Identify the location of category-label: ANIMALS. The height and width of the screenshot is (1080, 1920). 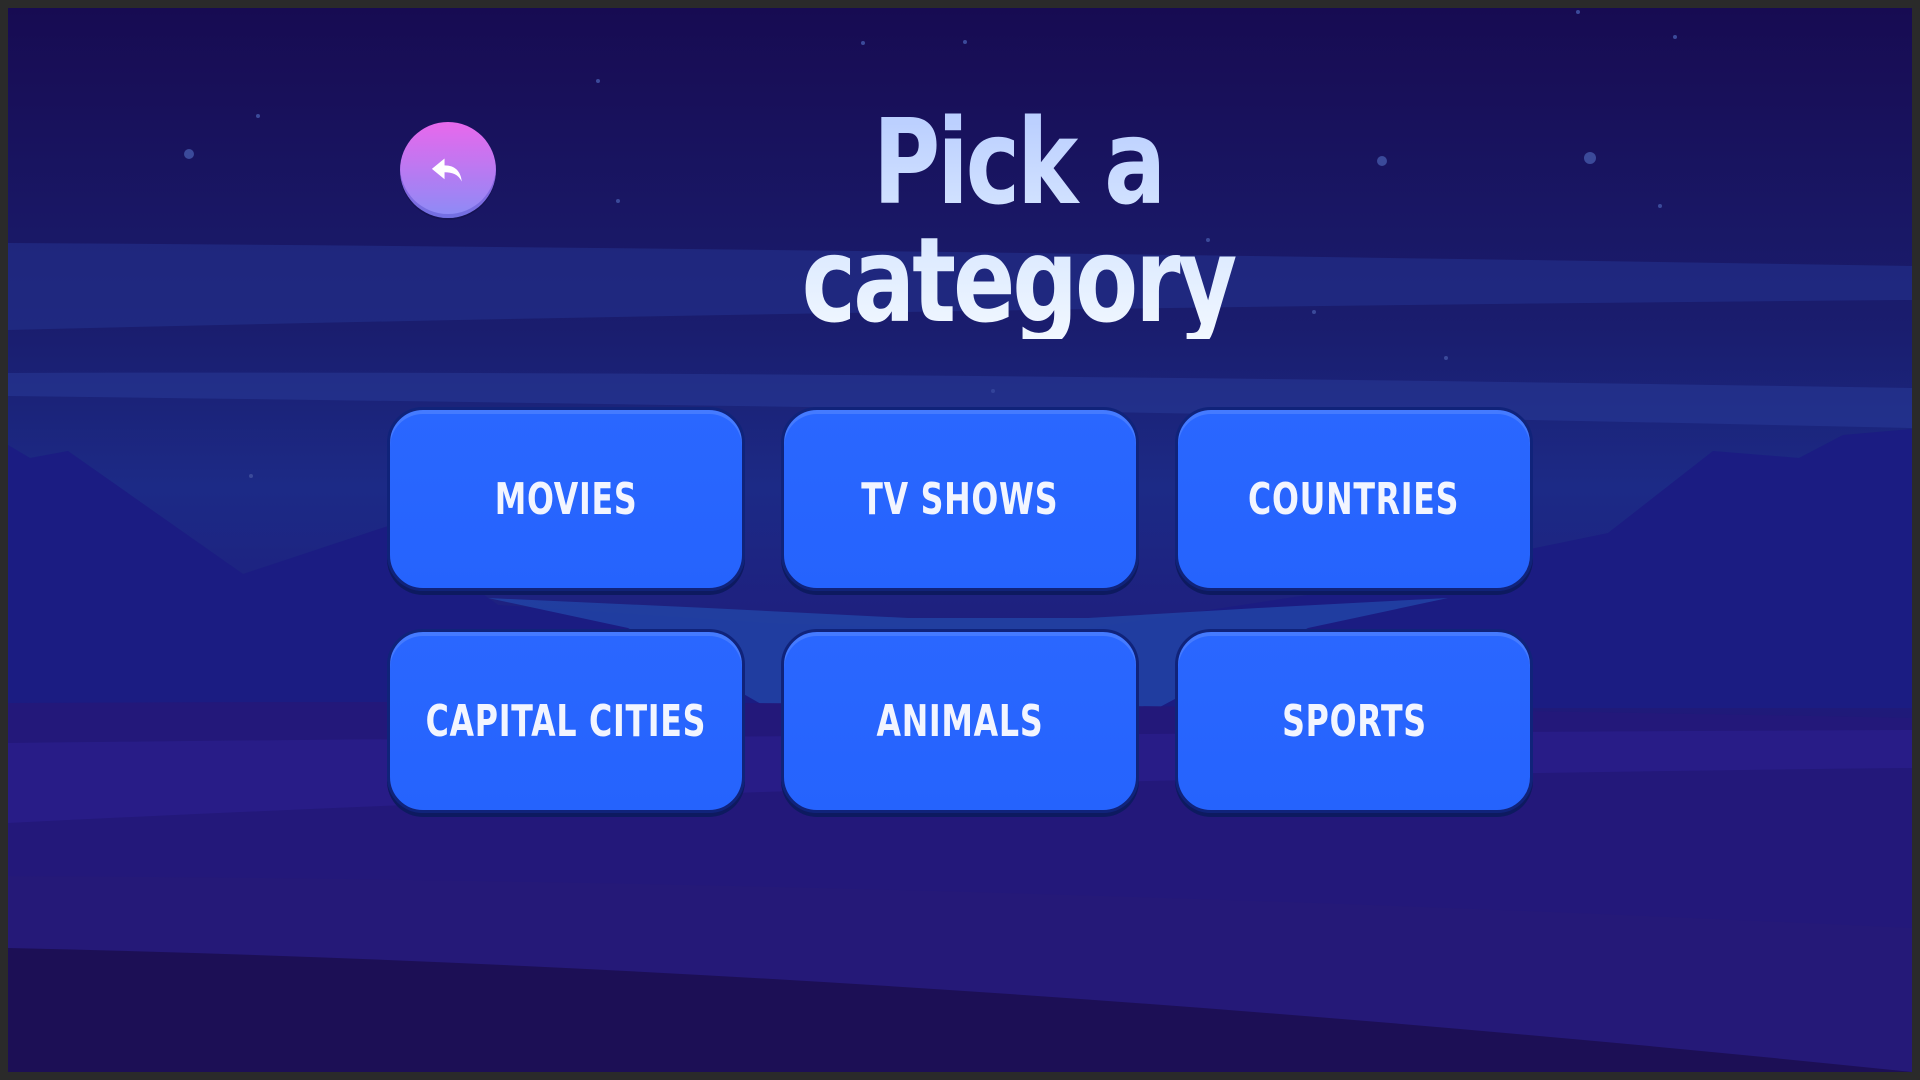
(960, 721).